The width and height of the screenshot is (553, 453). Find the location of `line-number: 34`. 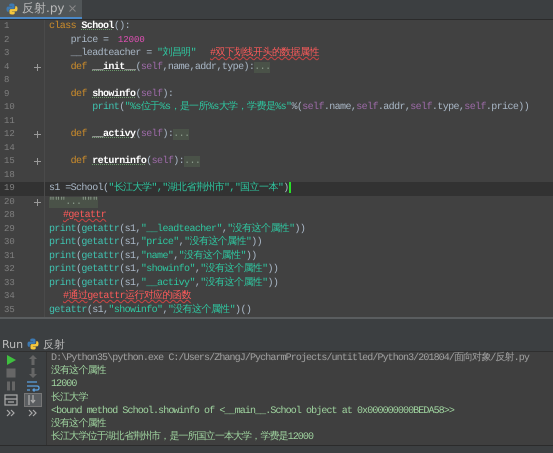

line-number: 34 is located at coordinates (9, 296).